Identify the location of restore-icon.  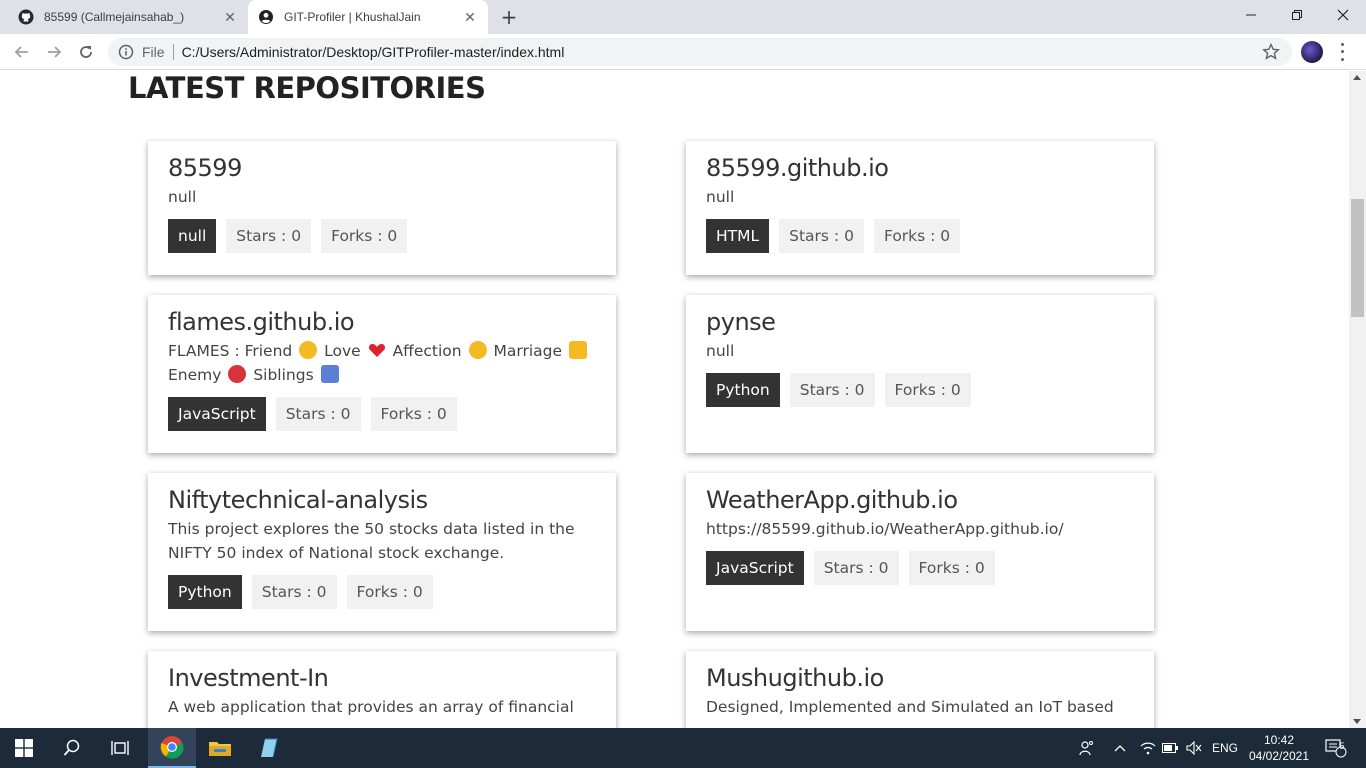
(1297, 15).